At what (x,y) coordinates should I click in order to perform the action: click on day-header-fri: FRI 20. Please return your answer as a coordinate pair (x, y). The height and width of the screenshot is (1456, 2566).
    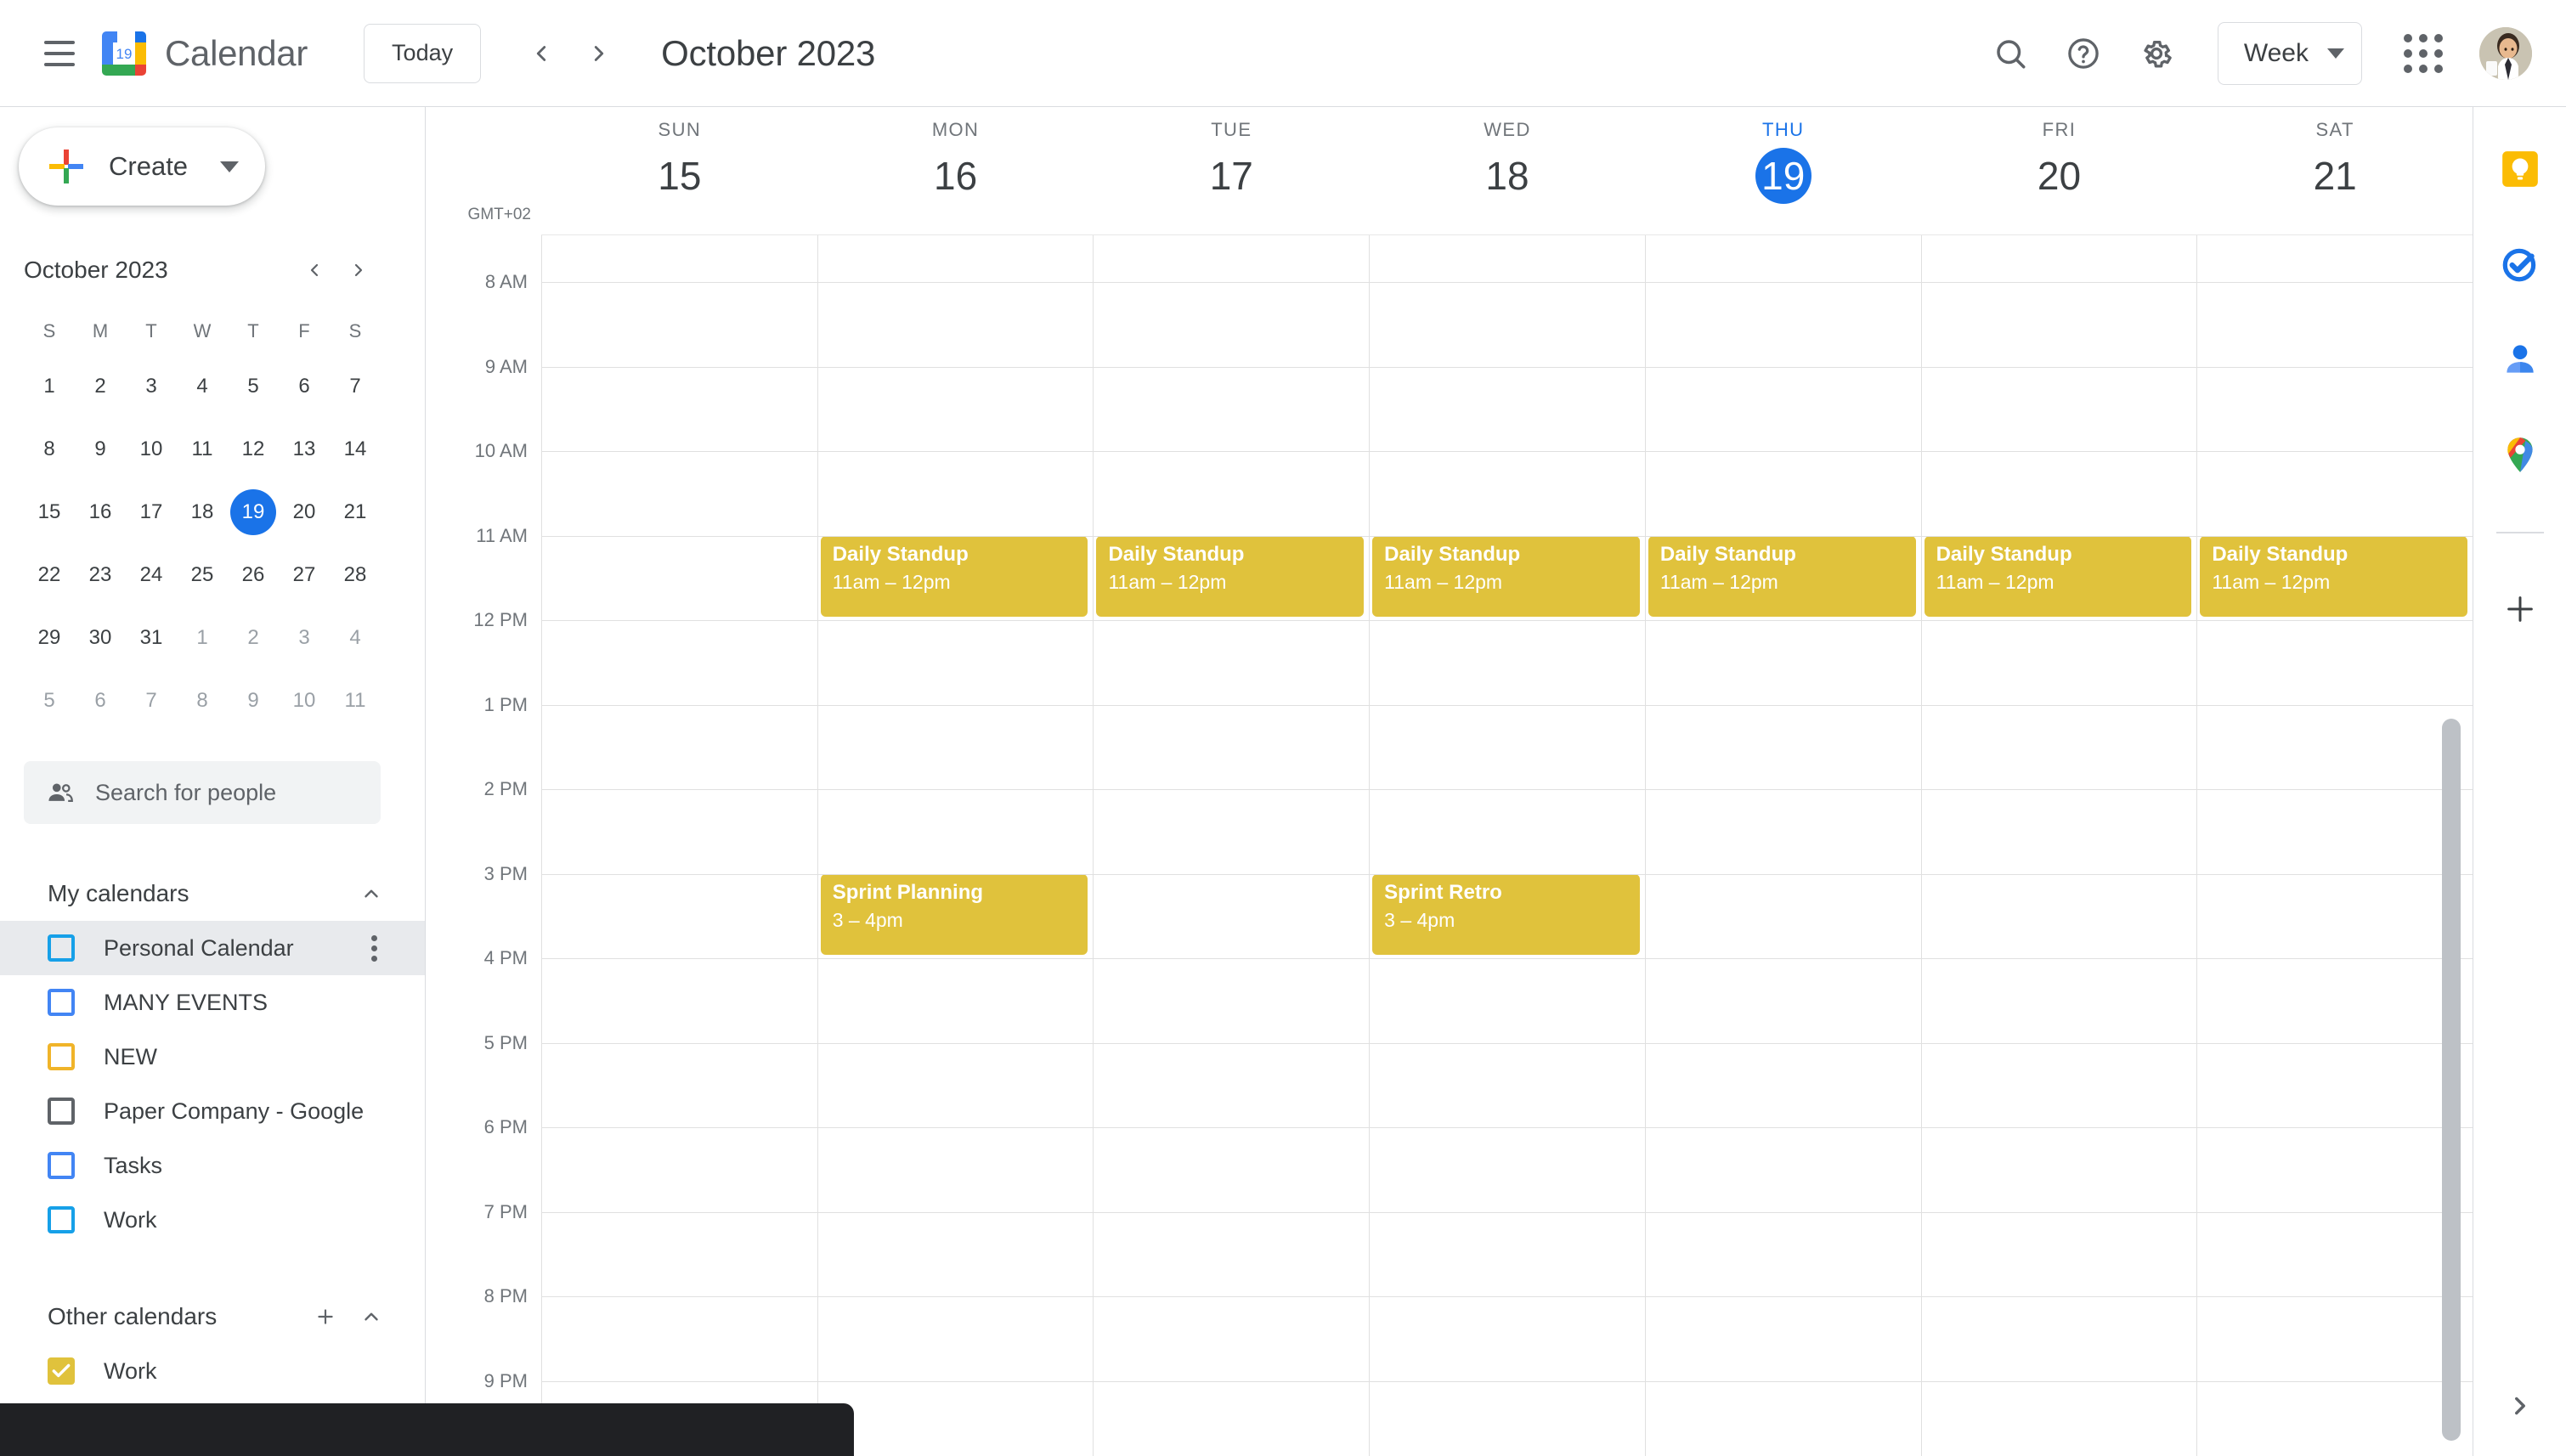
    Looking at the image, I should click on (2059, 171).